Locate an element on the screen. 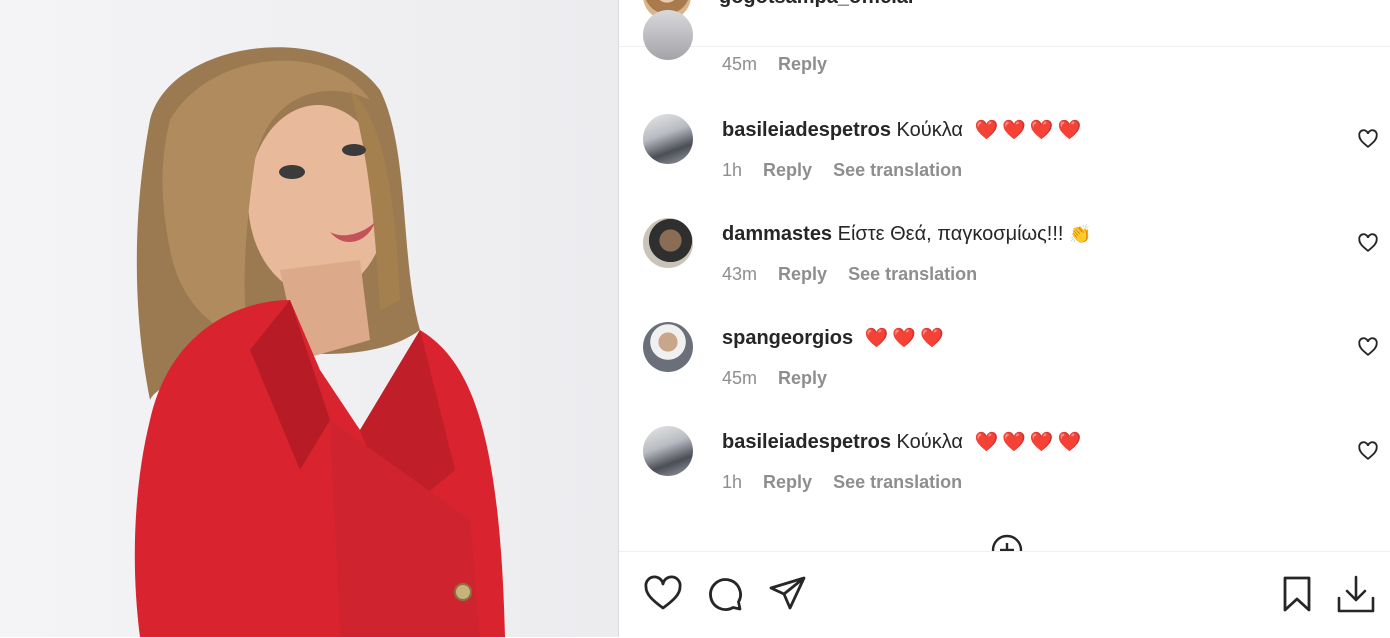 The width and height of the screenshot is (1390, 638). like-heart-icon is located at coordinates (663, 594).